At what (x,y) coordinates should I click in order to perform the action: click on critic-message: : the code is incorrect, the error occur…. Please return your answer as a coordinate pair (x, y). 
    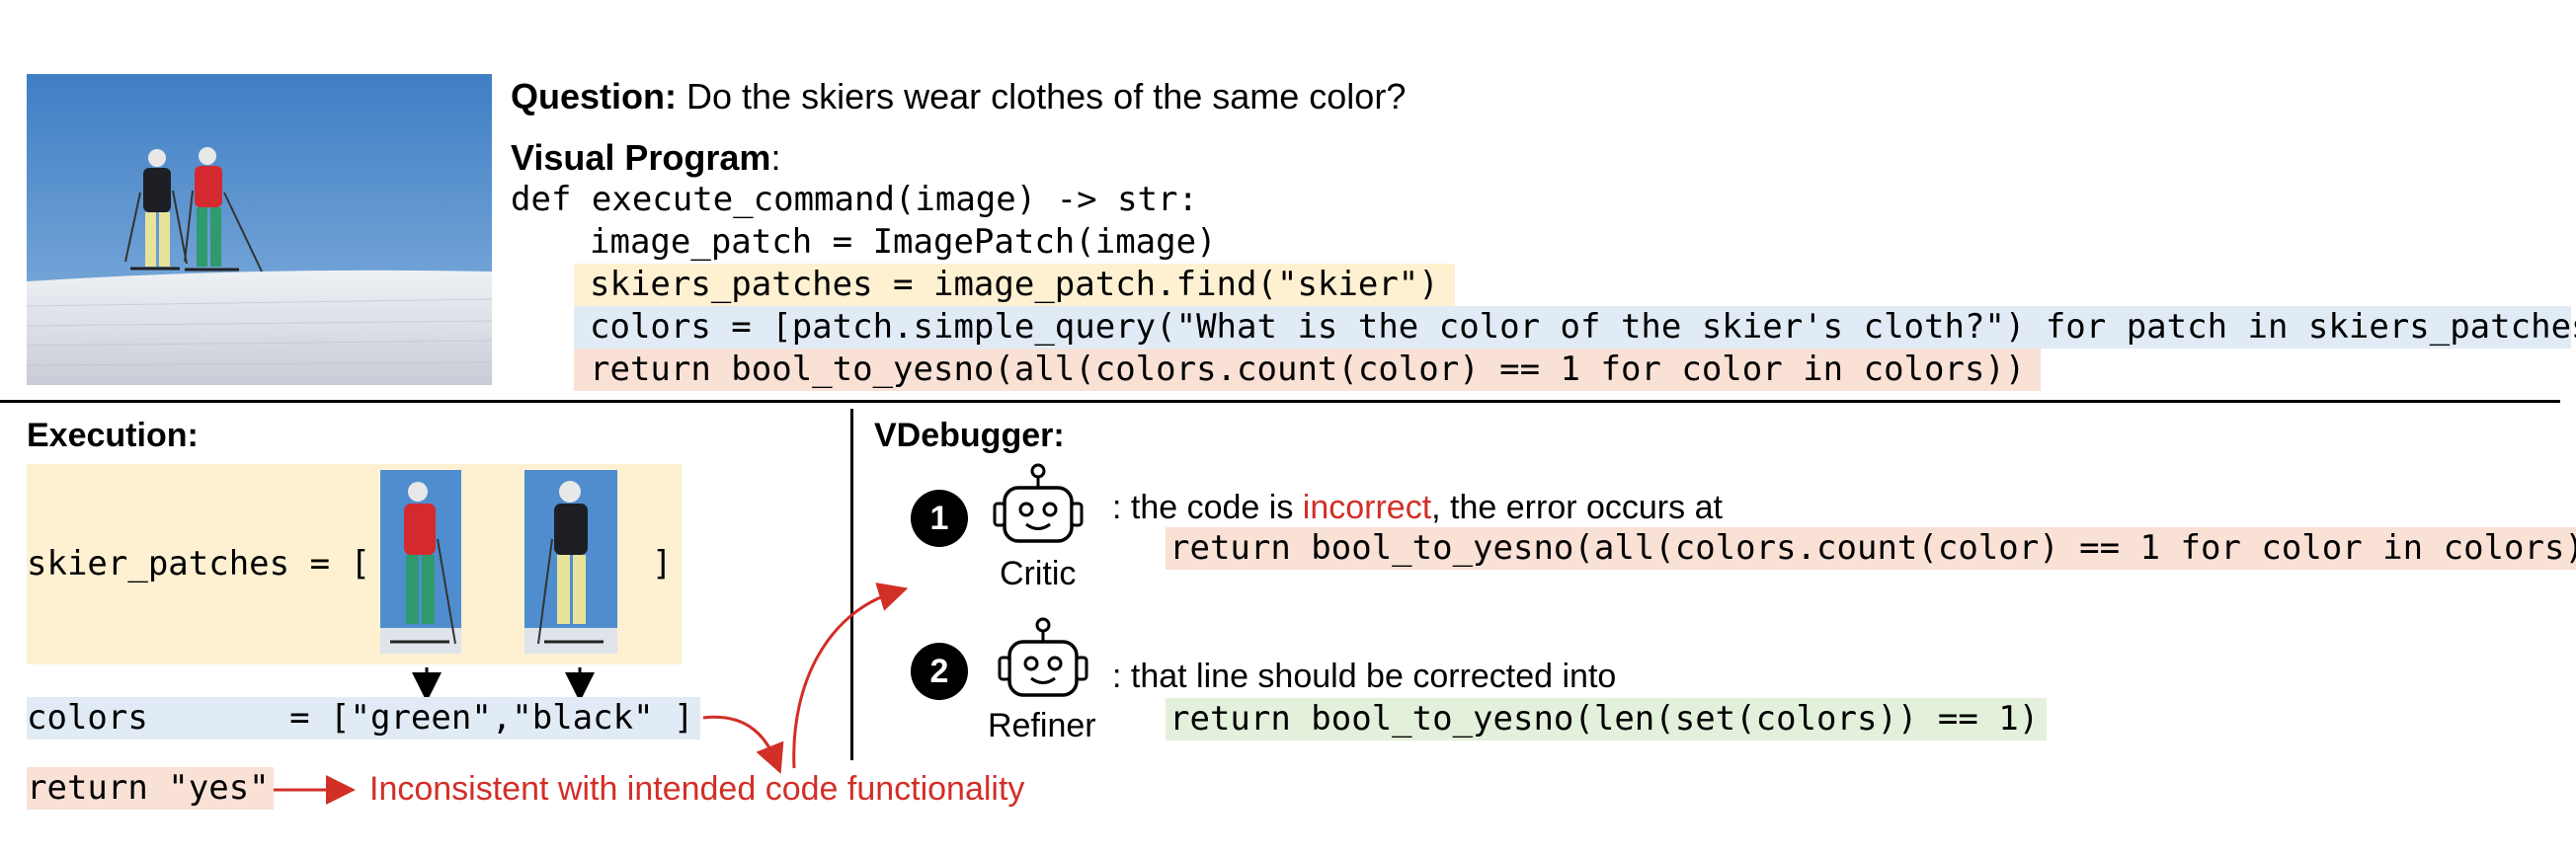
    Looking at the image, I should click on (1417, 508).